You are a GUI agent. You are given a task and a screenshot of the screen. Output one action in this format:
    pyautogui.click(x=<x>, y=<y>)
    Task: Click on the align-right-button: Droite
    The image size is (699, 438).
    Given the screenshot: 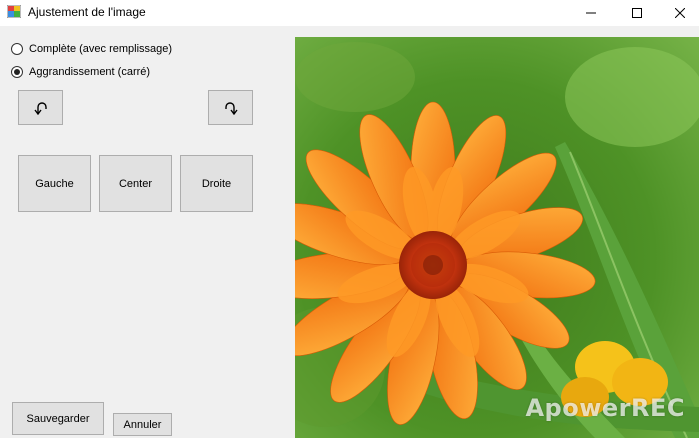 What is the action you would take?
    pyautogui.click(x=216, y=183)
    